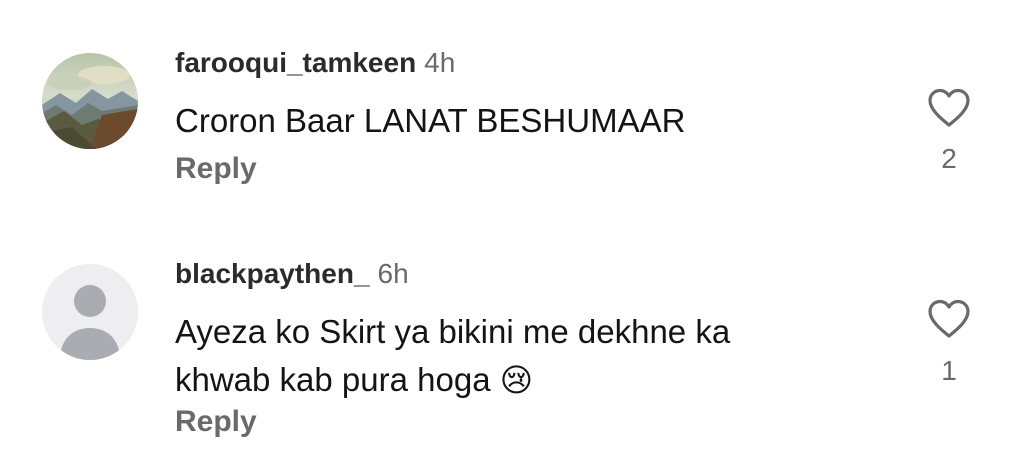  I want to click on comment-text: Croron Baar LANAT BESHUMAAR, so click(430, 120).